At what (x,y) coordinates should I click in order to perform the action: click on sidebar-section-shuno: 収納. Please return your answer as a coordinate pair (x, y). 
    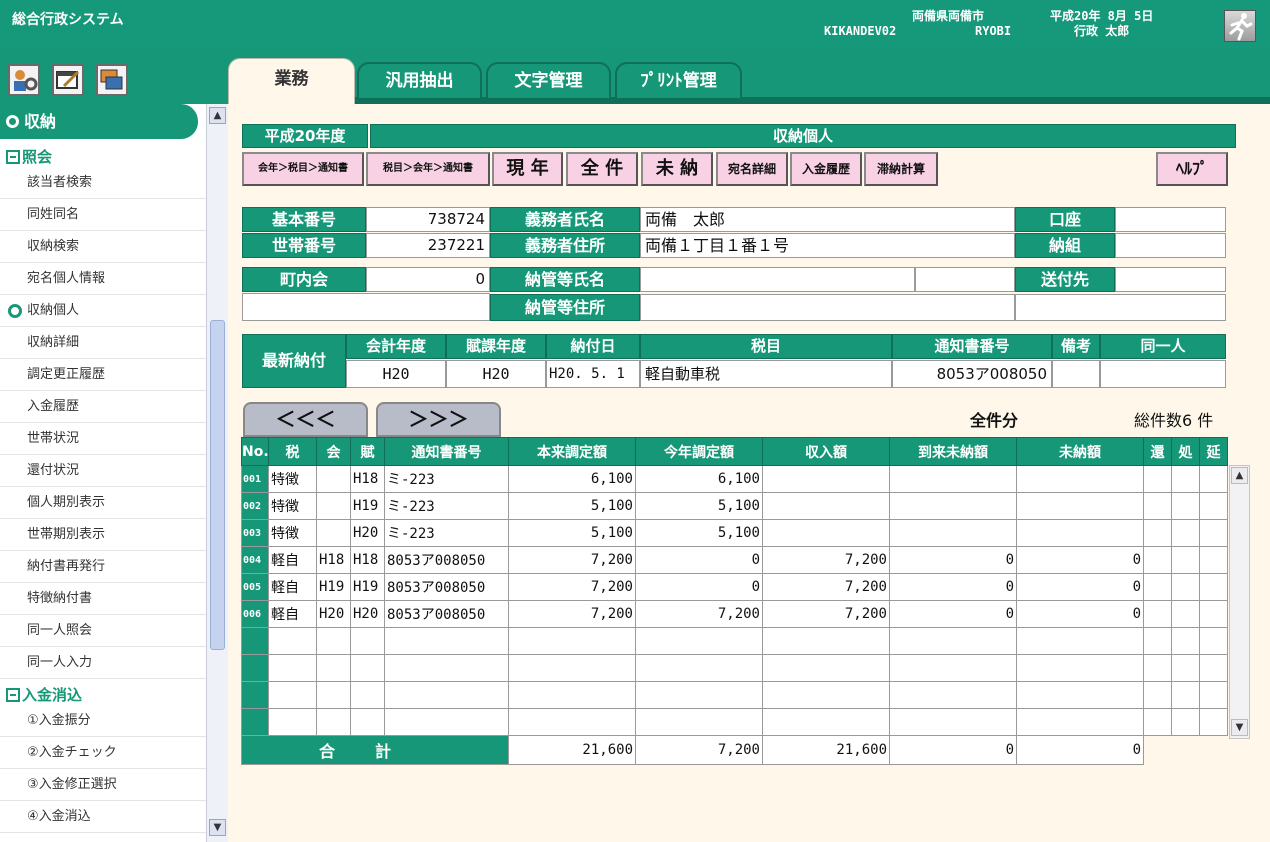
    Looking at the image, I should click on (99, 121).